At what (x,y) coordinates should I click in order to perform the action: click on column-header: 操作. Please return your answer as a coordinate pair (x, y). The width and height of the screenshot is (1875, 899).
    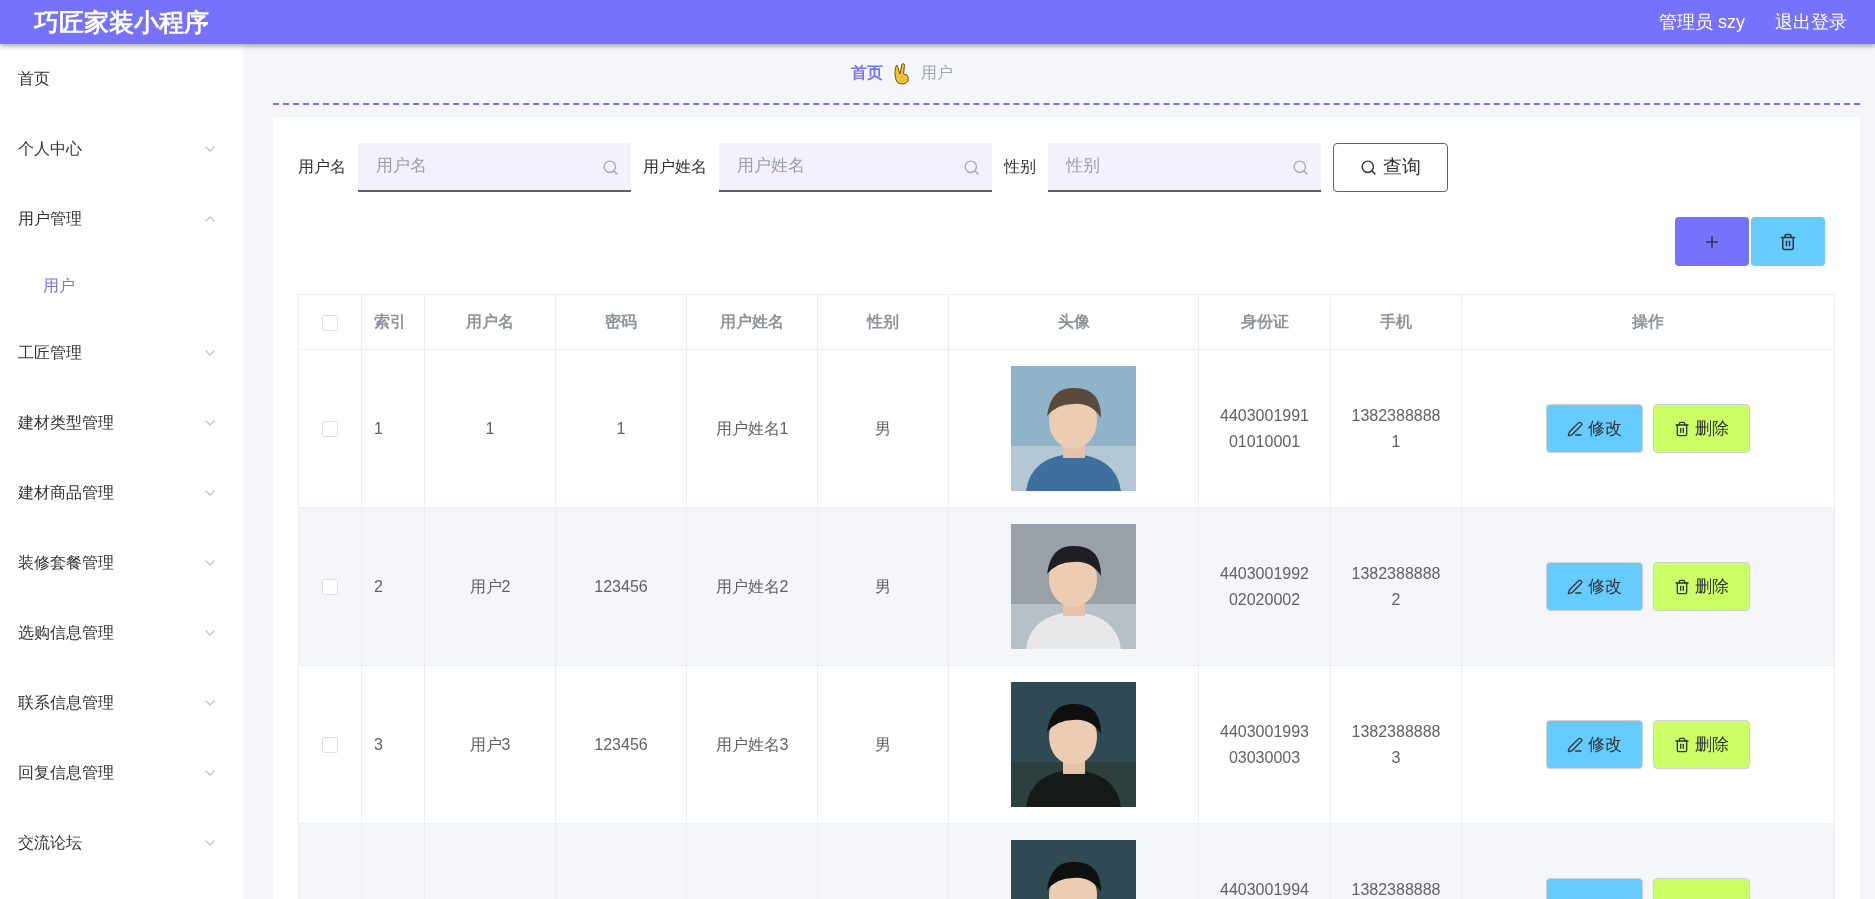
    Looking at the image, I should click on (1648, 322).